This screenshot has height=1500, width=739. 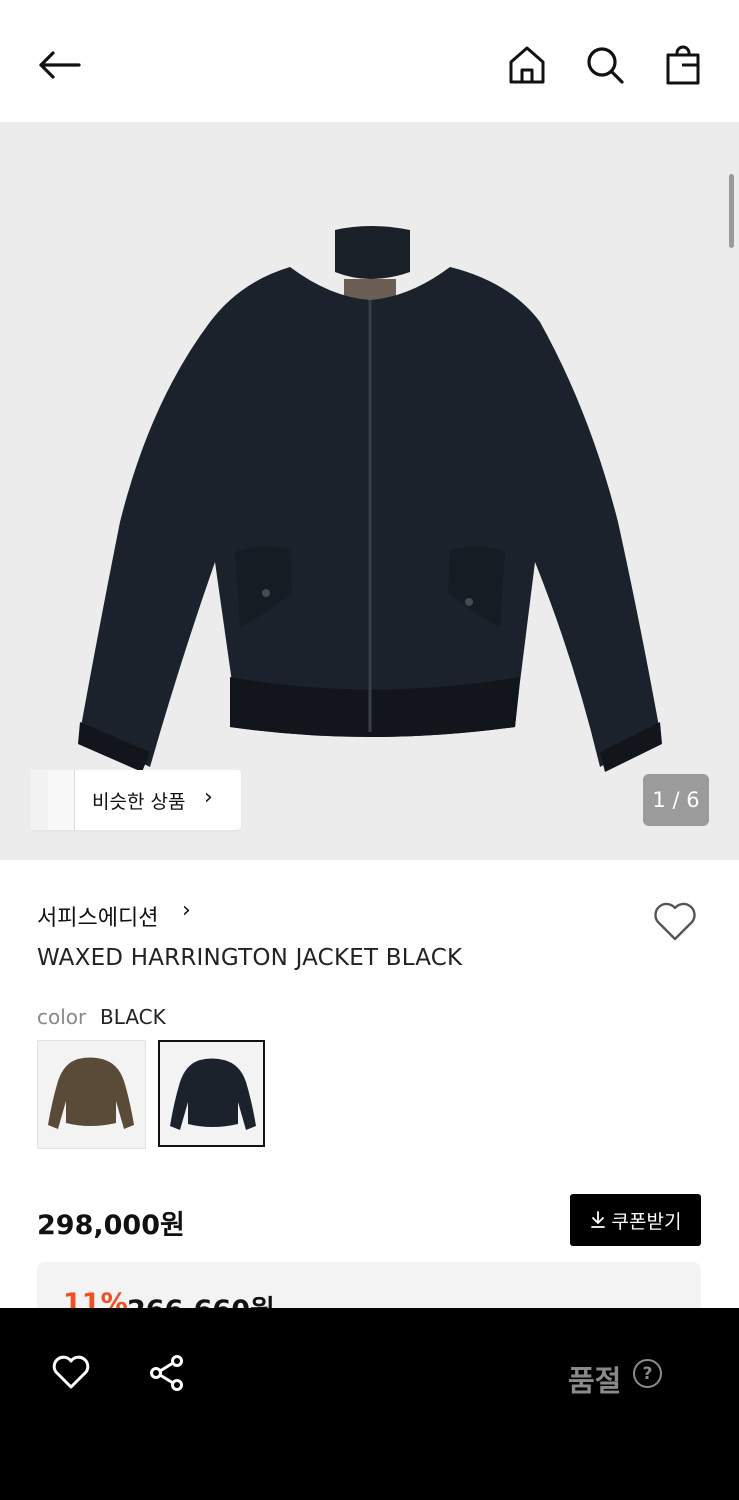 I want to click on color-swatch-black, so click(x=211, y=1093).